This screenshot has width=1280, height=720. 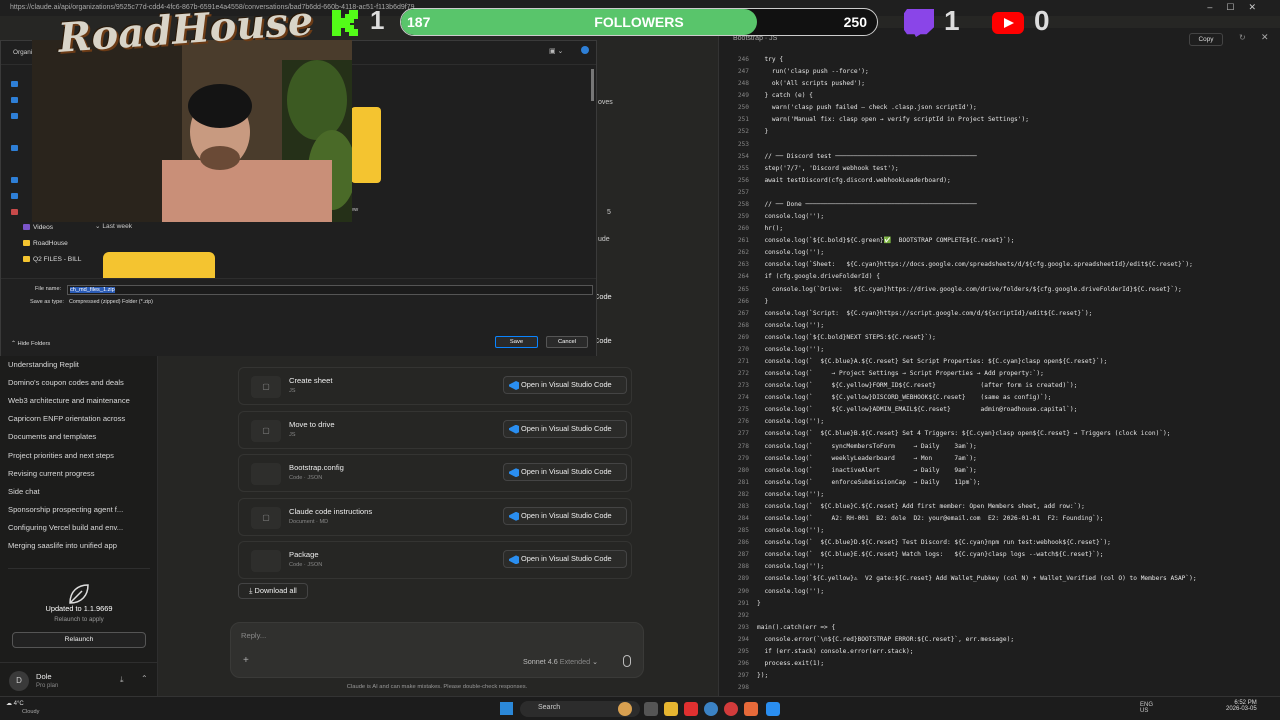 I want to click on nav-drive-icon, so click(x=14, y=212).